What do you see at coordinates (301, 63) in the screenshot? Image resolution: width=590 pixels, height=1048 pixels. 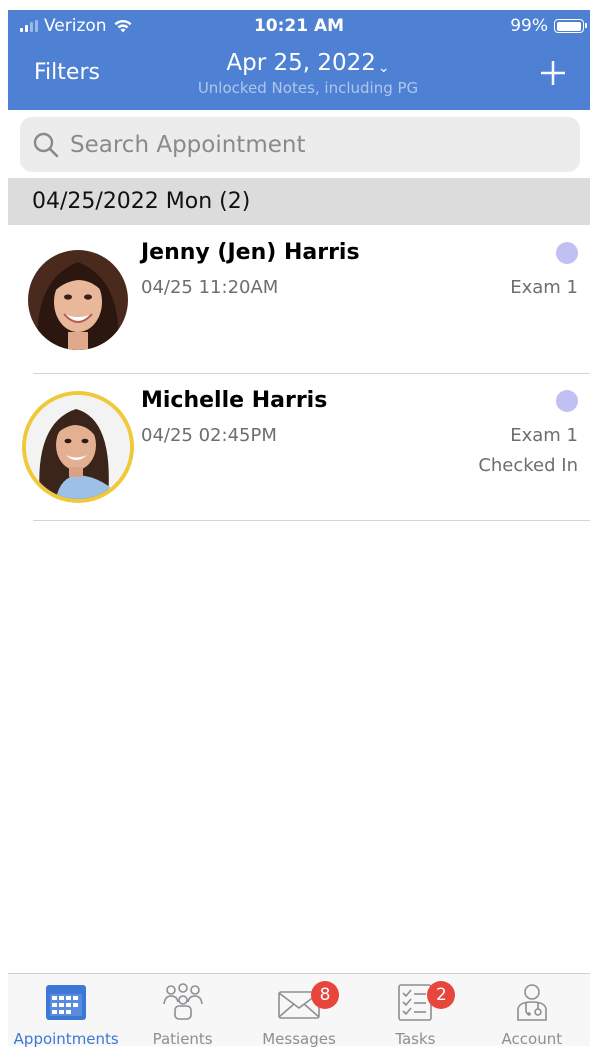 I see `date-title-text: Apr 25, 2022` at bounding box center [301, 63].